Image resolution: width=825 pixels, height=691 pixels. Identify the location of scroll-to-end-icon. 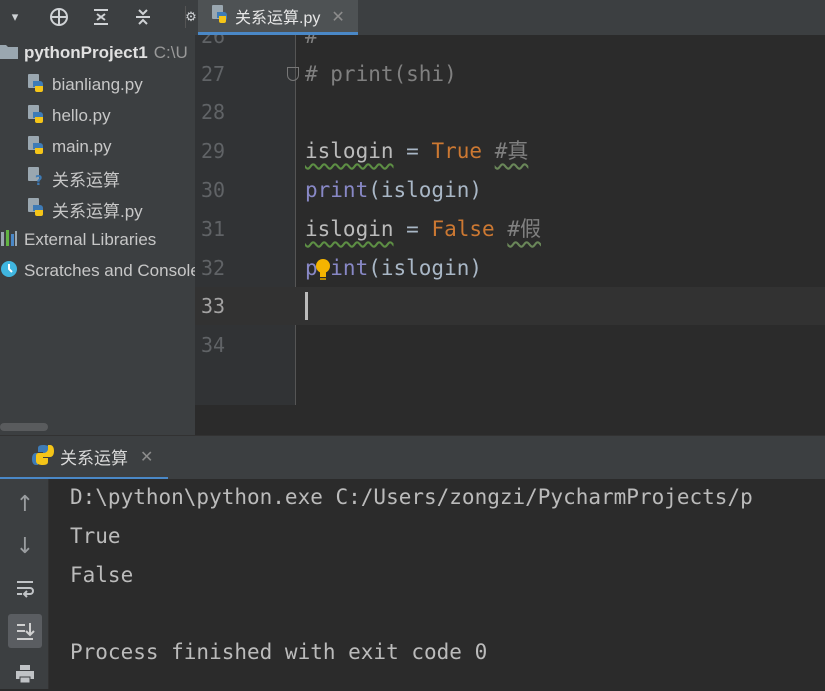
(25, 631).